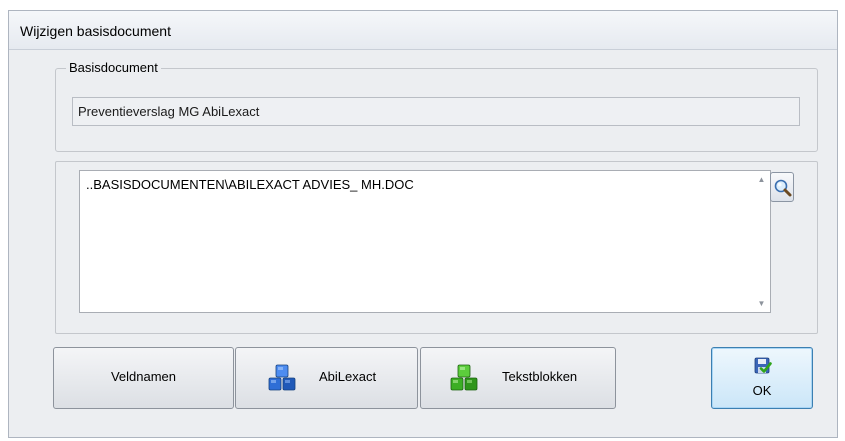  Describe the element at coordinates (761, 303) in the screenshot. I see `scroll-down-arrow-icon: ▼` at that location.